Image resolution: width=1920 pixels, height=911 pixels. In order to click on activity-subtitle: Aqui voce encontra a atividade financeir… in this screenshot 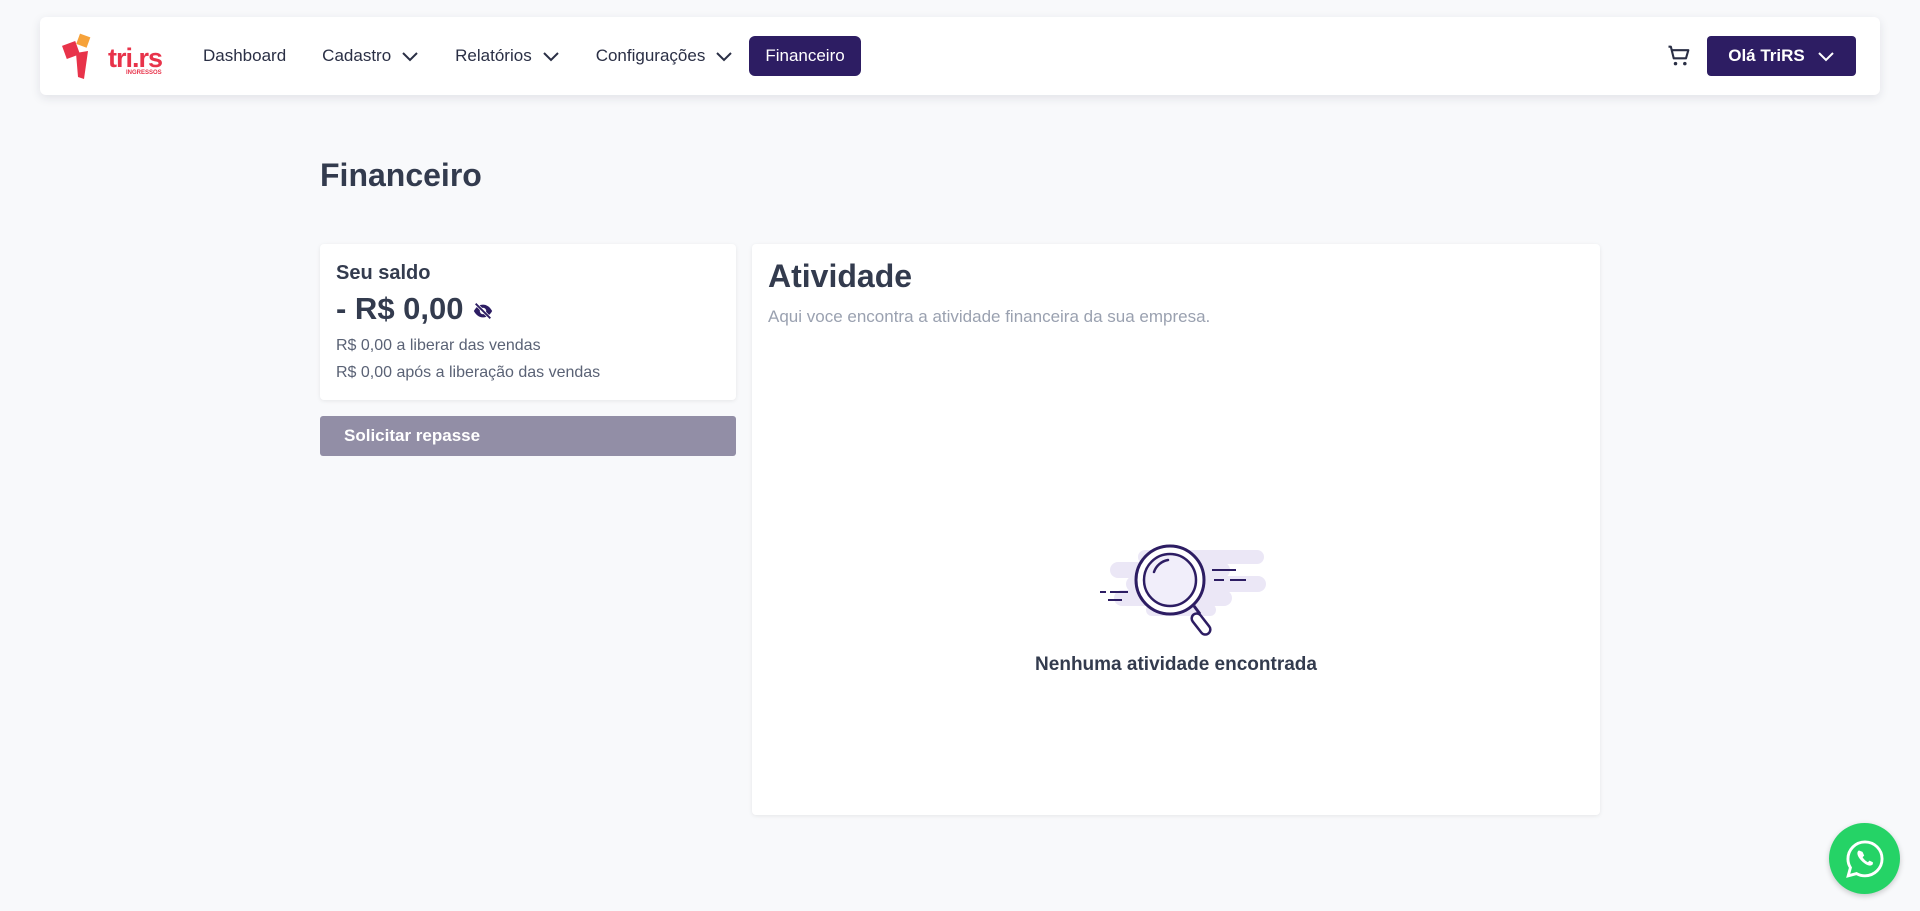, I will do `click(989, 316)`.